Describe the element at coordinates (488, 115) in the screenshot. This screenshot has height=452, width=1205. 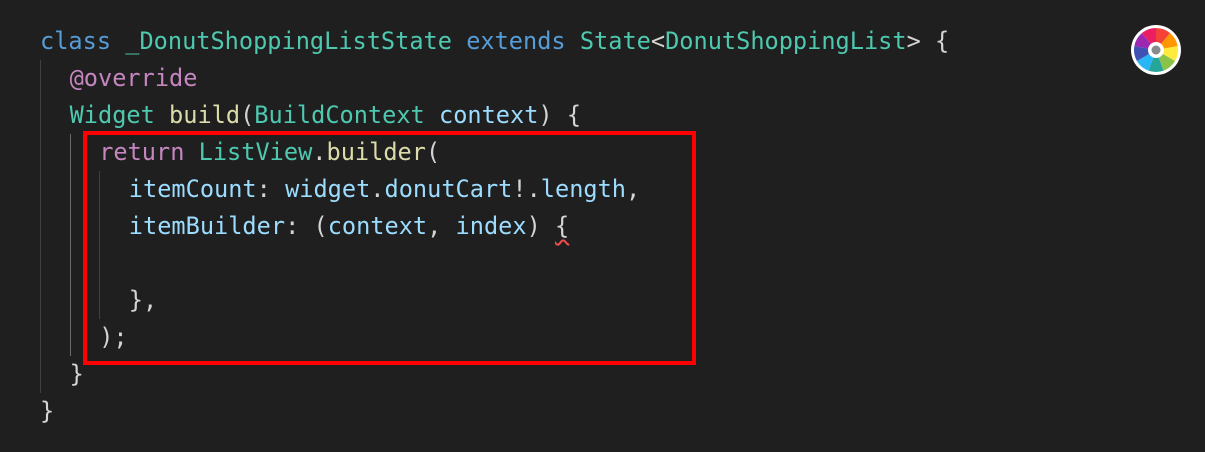
I see `code-token: context` at that location.